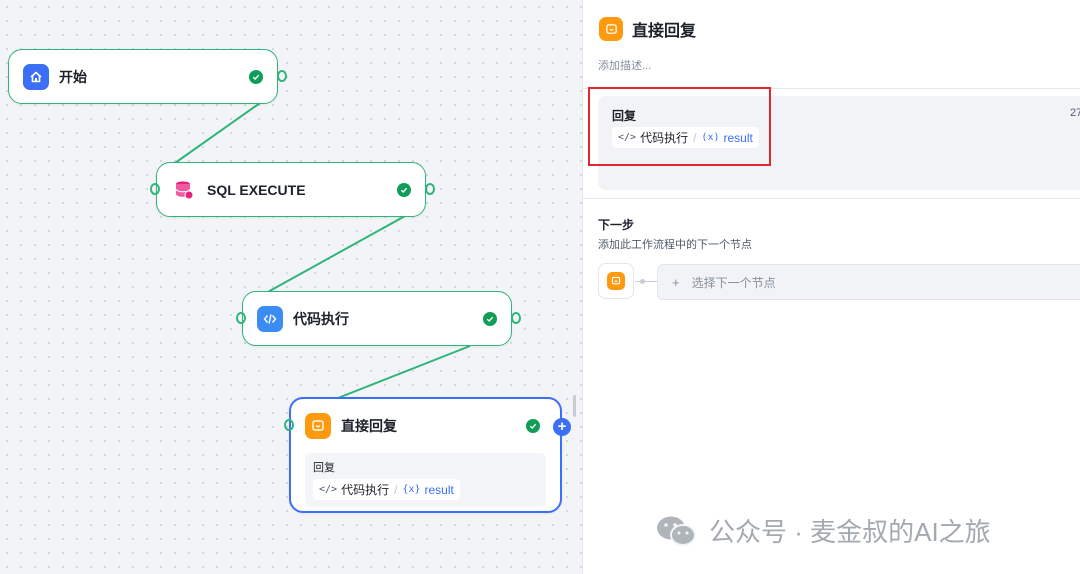  Describe the element at coordinates (270, 319) in the screenshot. I see `code-icon` at that location.